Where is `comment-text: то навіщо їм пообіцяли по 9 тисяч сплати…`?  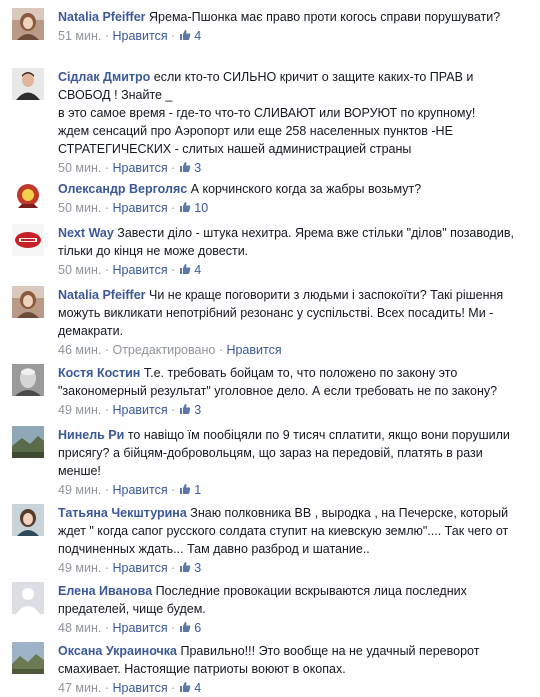 comment-text: то навіщо їм пообіцяли по 9 тисяч сплати… is located at coordinates (286, 453).